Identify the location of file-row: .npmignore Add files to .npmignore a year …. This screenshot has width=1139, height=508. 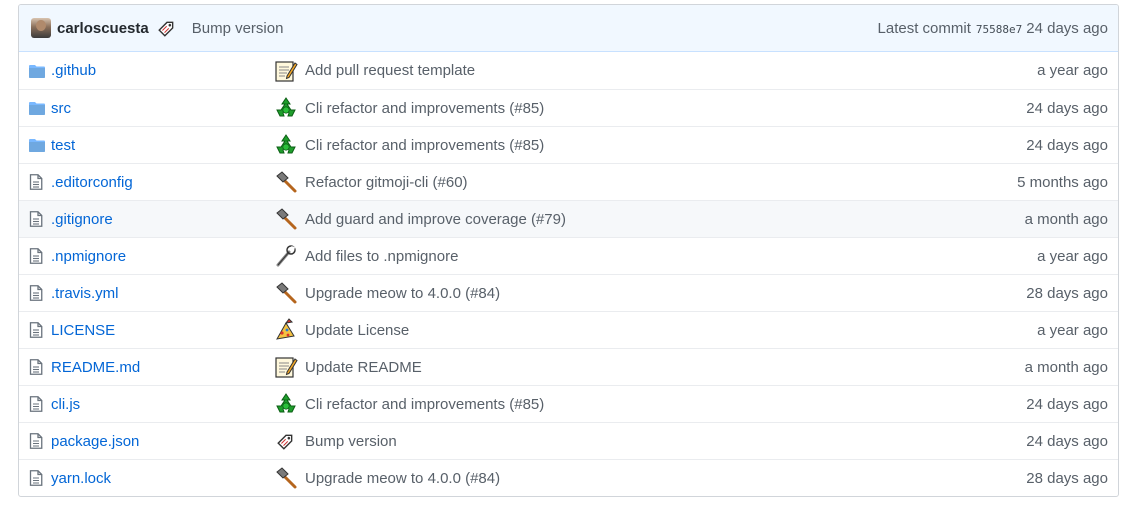
(568, 255).